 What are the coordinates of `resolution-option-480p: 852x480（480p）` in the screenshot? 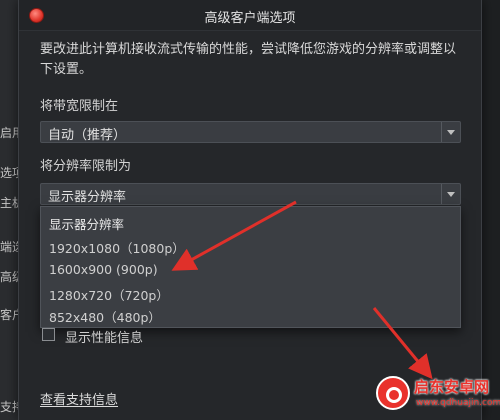 It's located at (105, 316).